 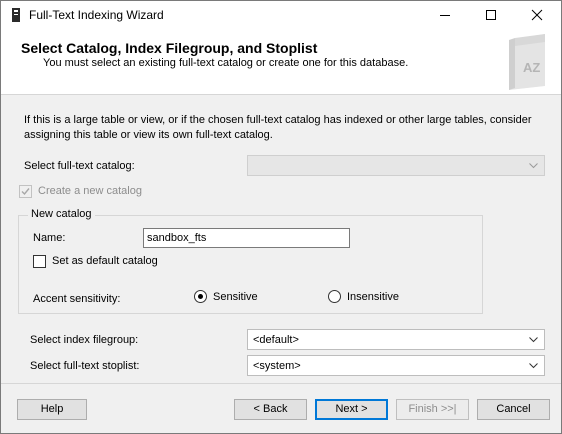 I want to click on radio-selected-dot, so click(x=200, y=296).